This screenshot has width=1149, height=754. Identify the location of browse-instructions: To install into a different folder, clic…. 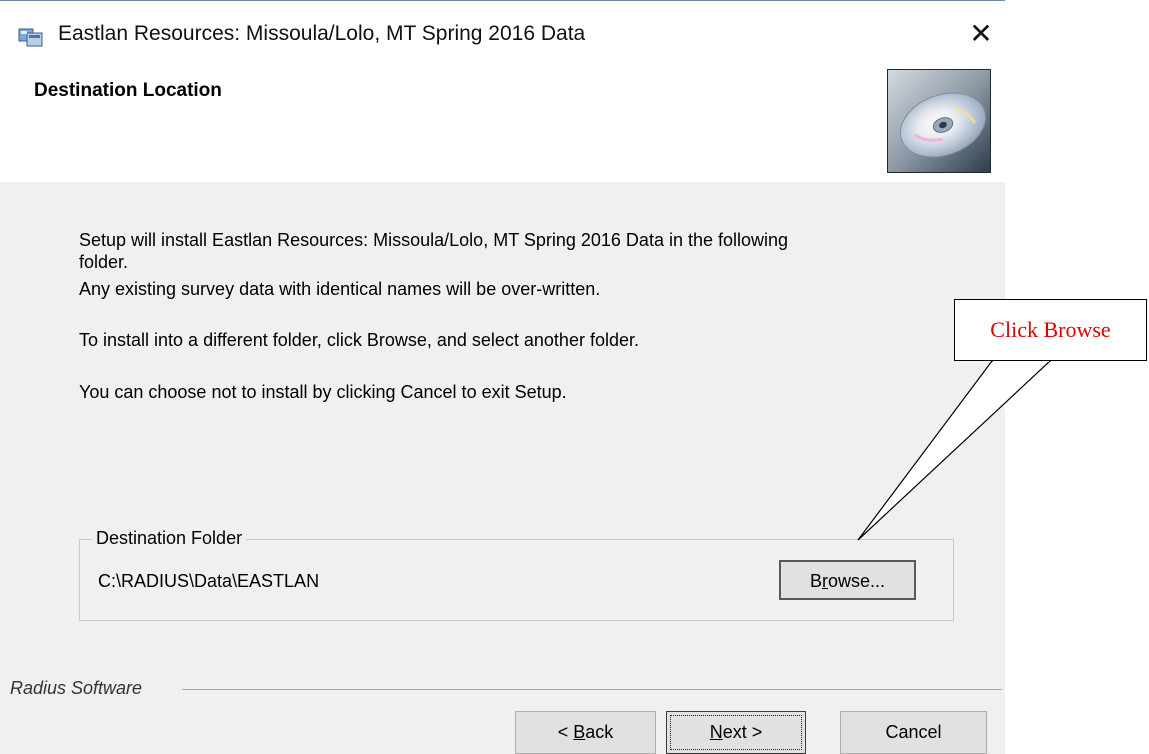
(359, 340).